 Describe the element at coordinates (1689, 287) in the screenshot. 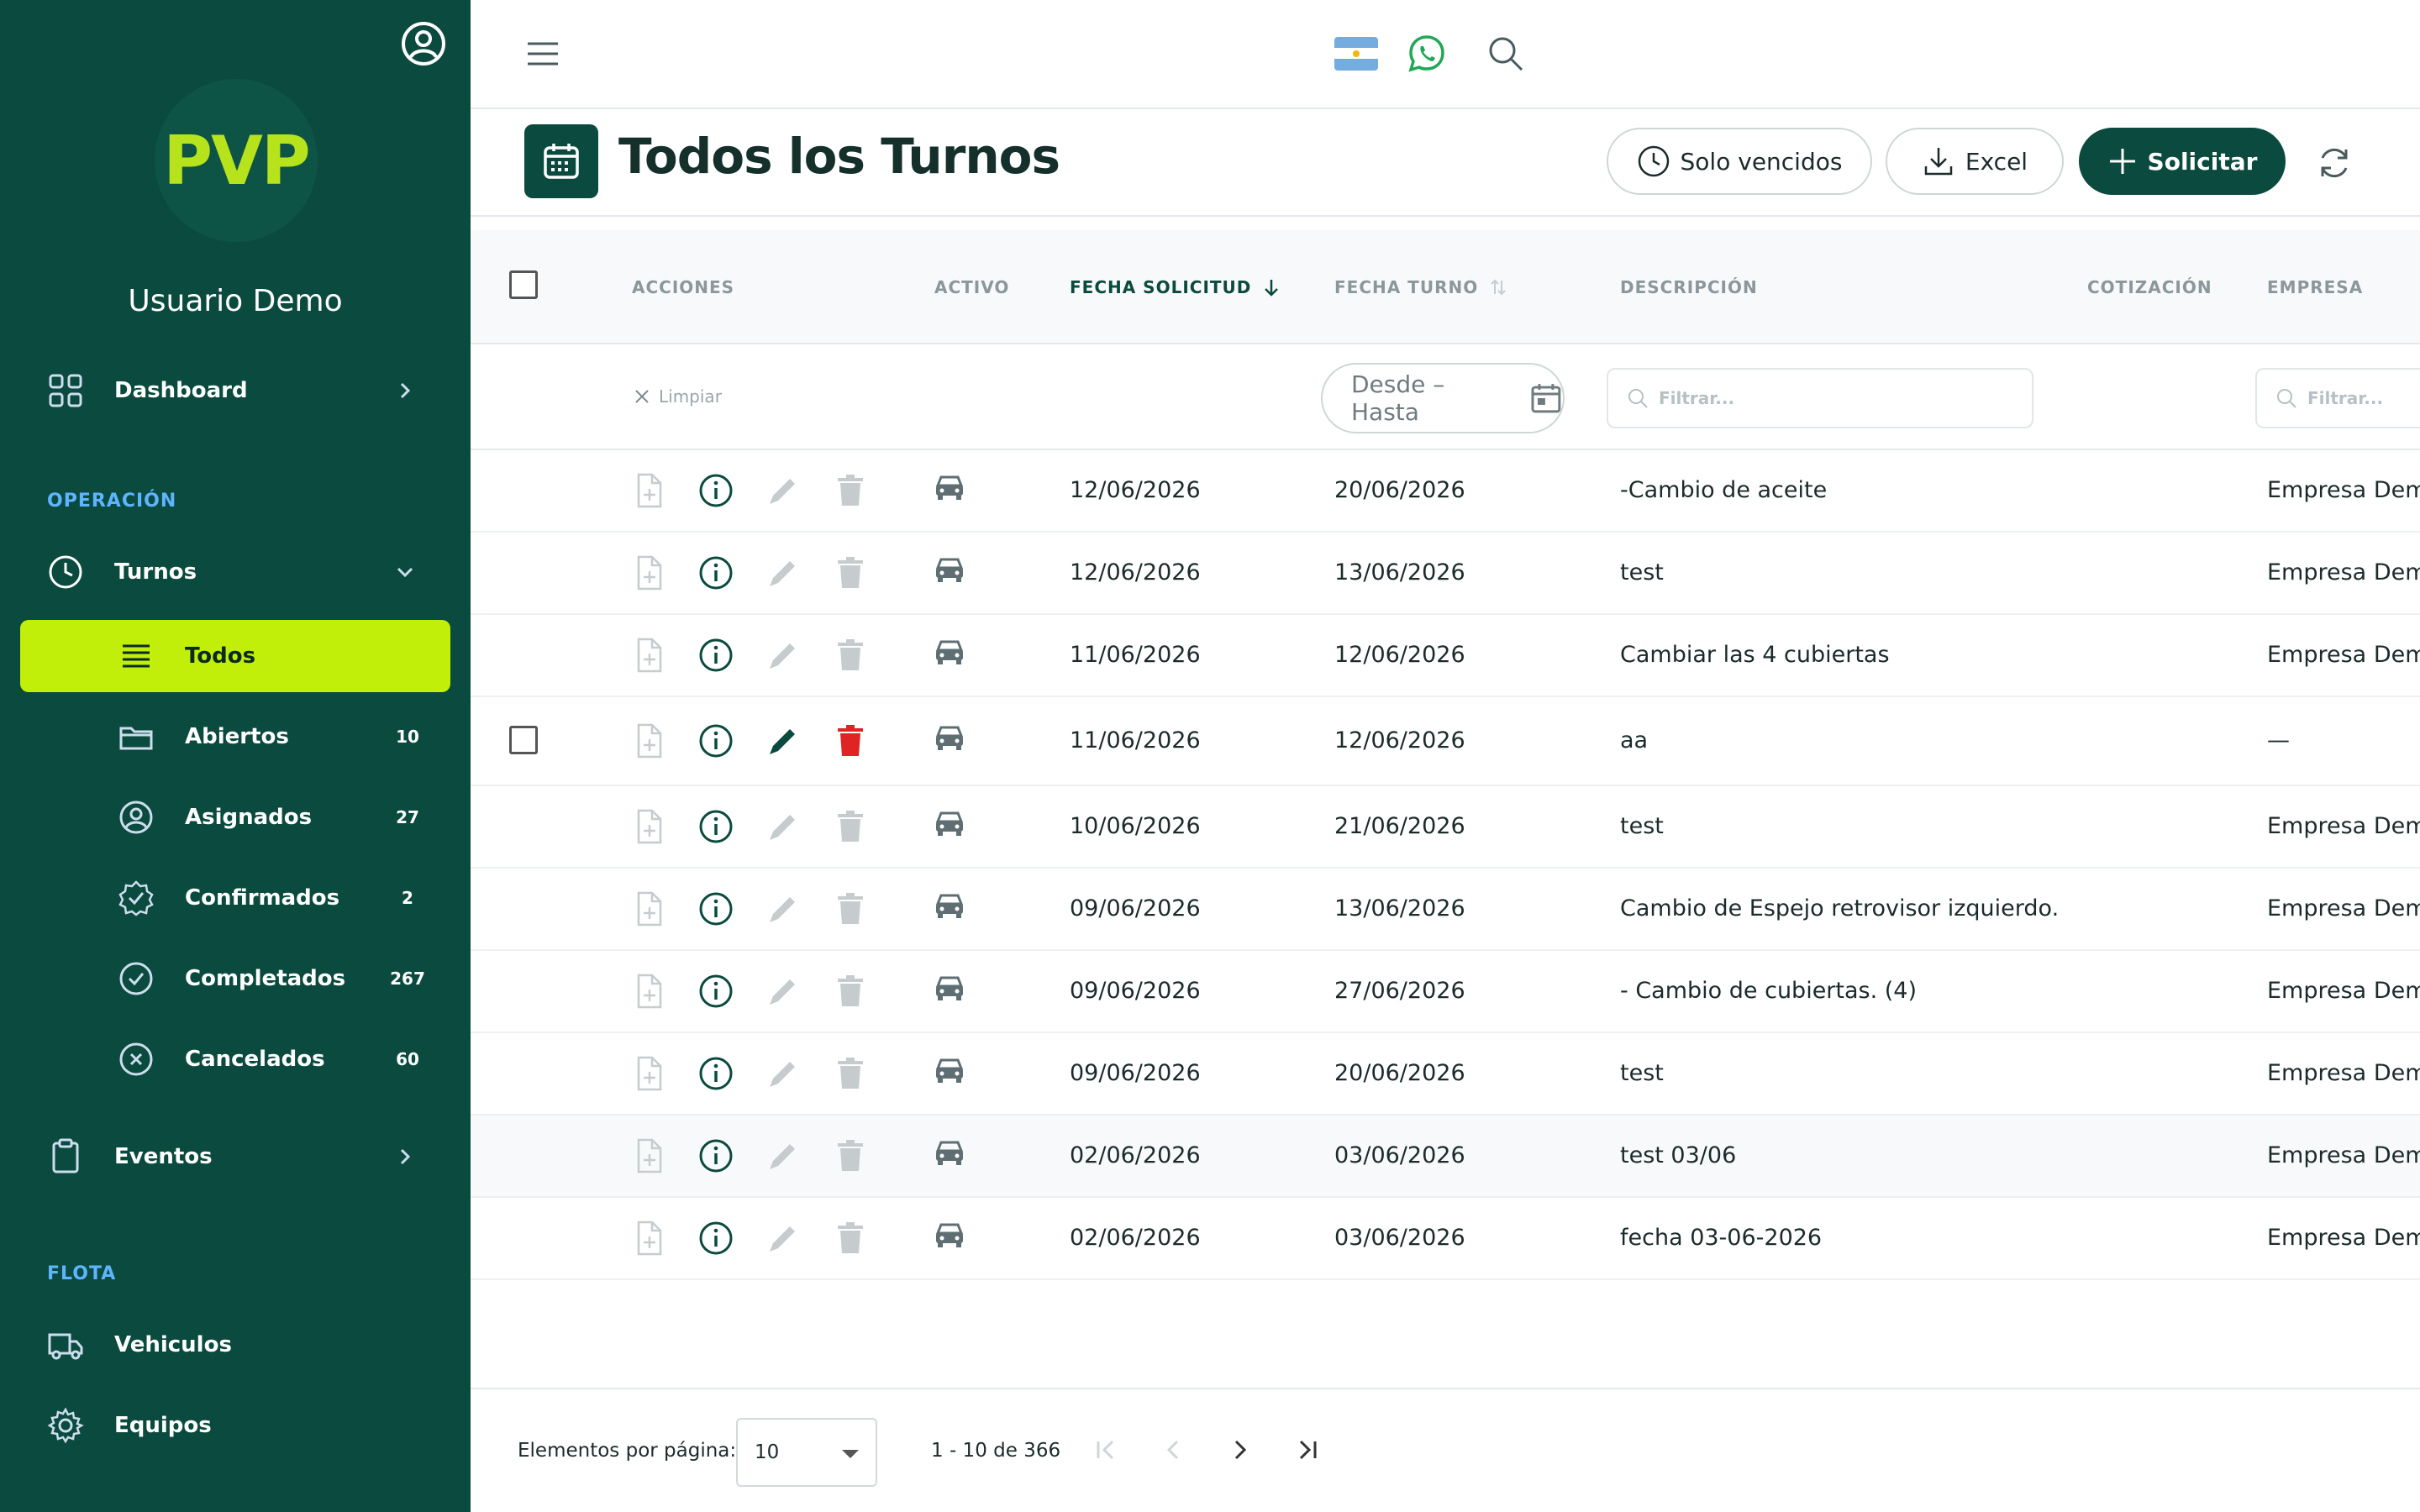

I see `col-descripcion: DESCRIPCIÓN` at that location.